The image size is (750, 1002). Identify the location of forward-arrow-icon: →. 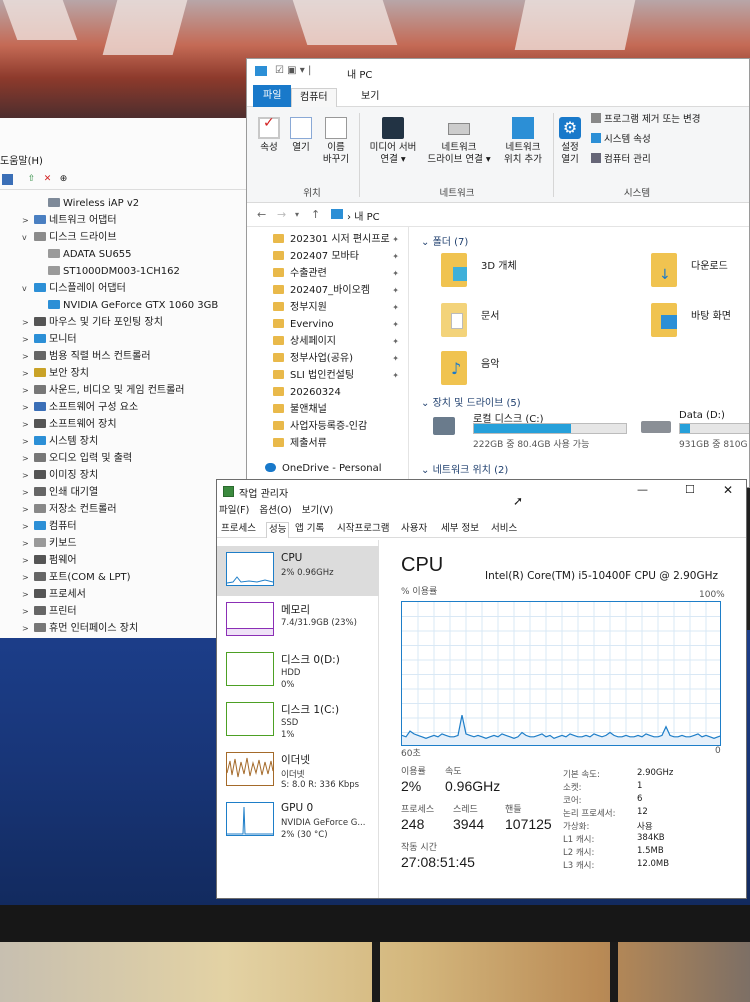
(281, 214).